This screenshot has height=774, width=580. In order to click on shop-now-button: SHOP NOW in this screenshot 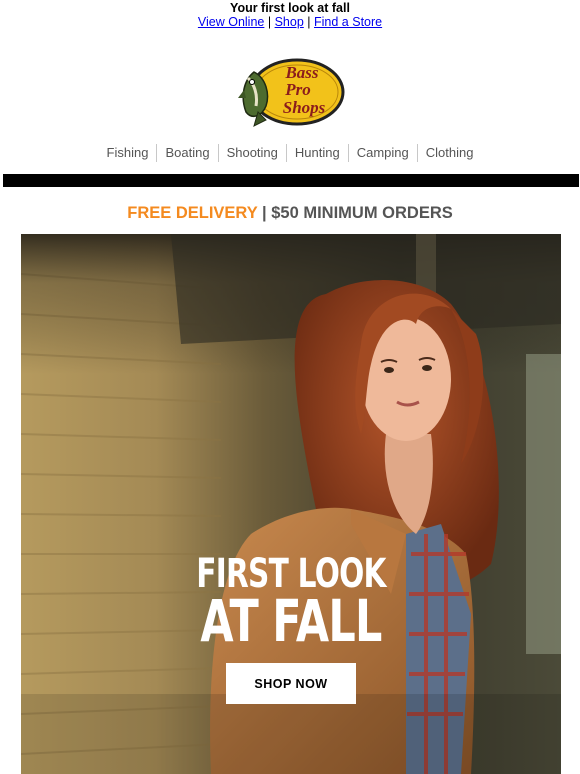, I will do `click(291, 683)`.